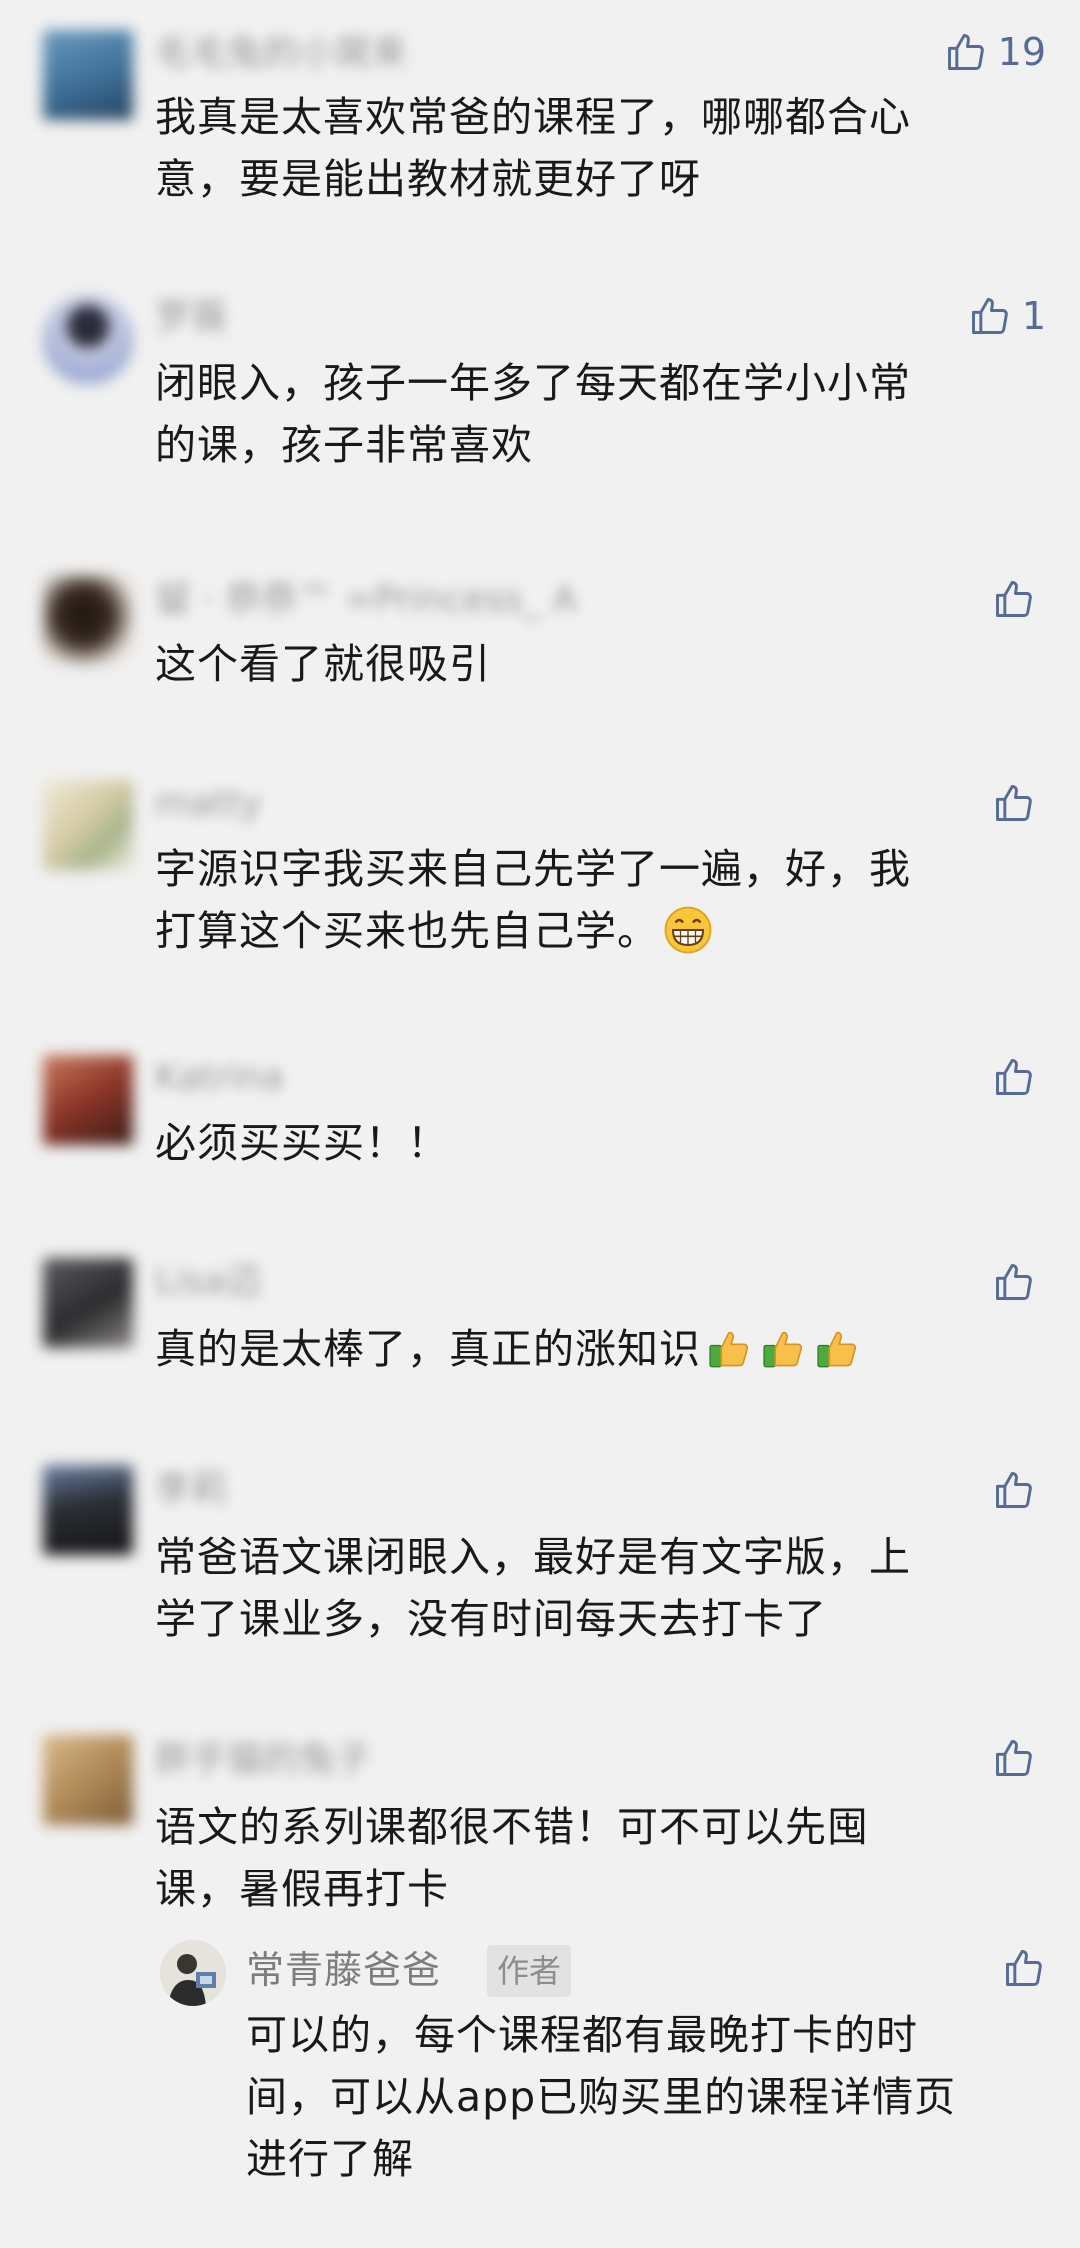  What do you see at coordinates (1021, 52) in the screenshot?
I see `like-count: 19` at bounding box center [1021, 52].